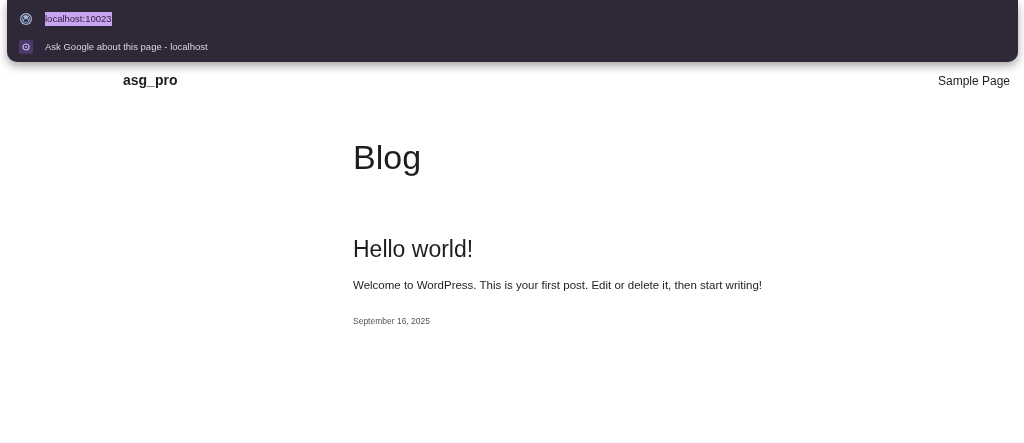 This screenshot has width=1024, height=443. What do you see at coordinates (558, 286) in the screenshot?
I see `post-excerpt: Welcome to WordPress. This is your first post. Edit or delete it, then start writing!` at bounding box center [558, 286].